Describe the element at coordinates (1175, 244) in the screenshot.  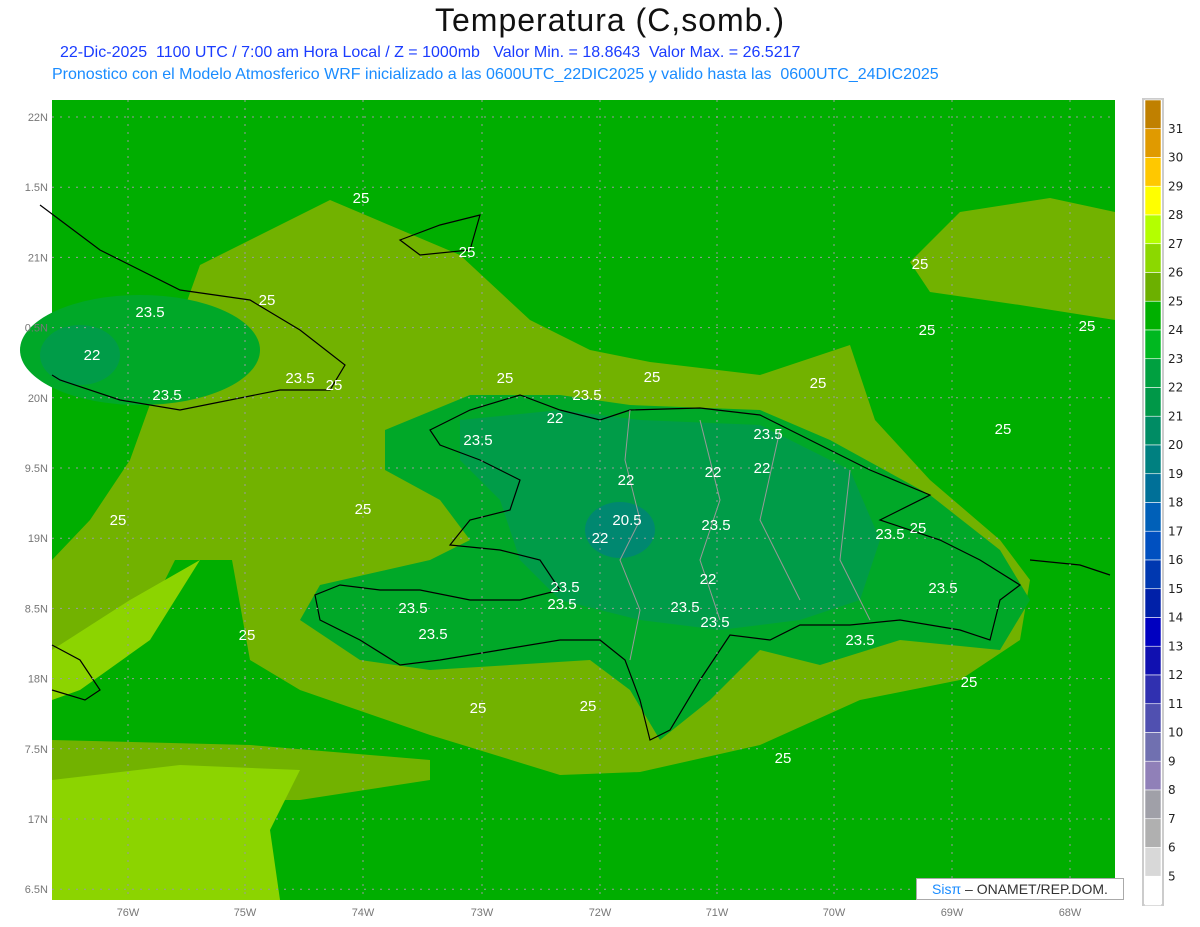
I see `colorbar-label: 27` at that location.